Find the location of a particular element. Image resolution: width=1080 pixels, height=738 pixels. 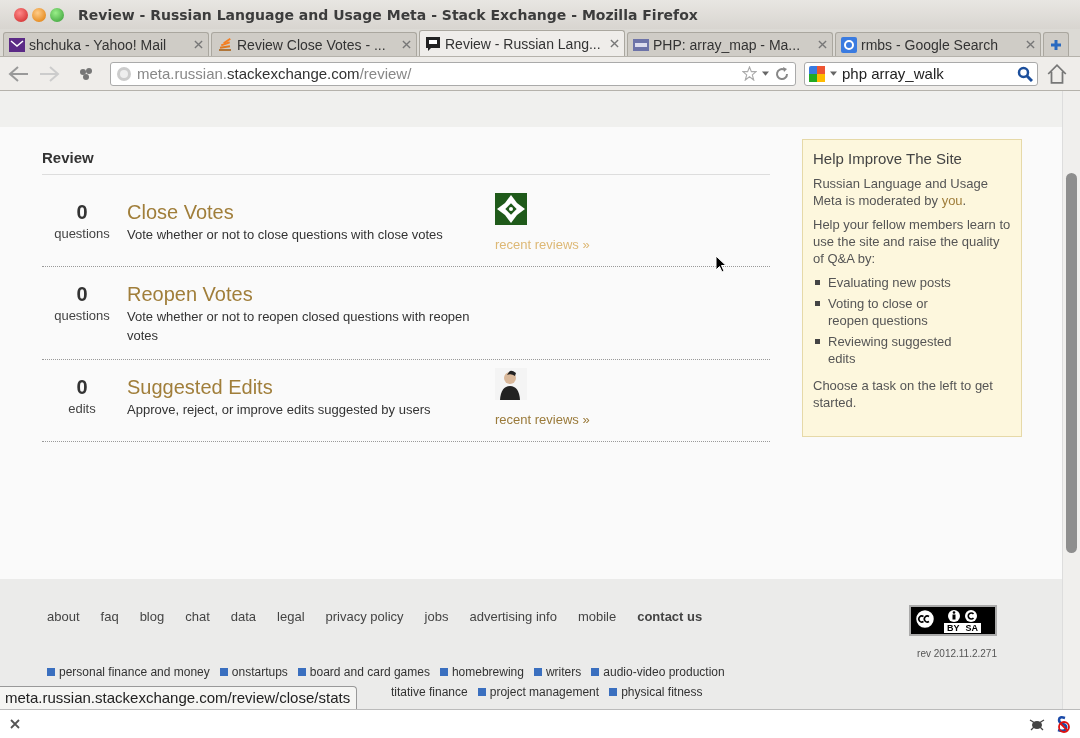

footer-link: chat is located at coordinates (197, 634).